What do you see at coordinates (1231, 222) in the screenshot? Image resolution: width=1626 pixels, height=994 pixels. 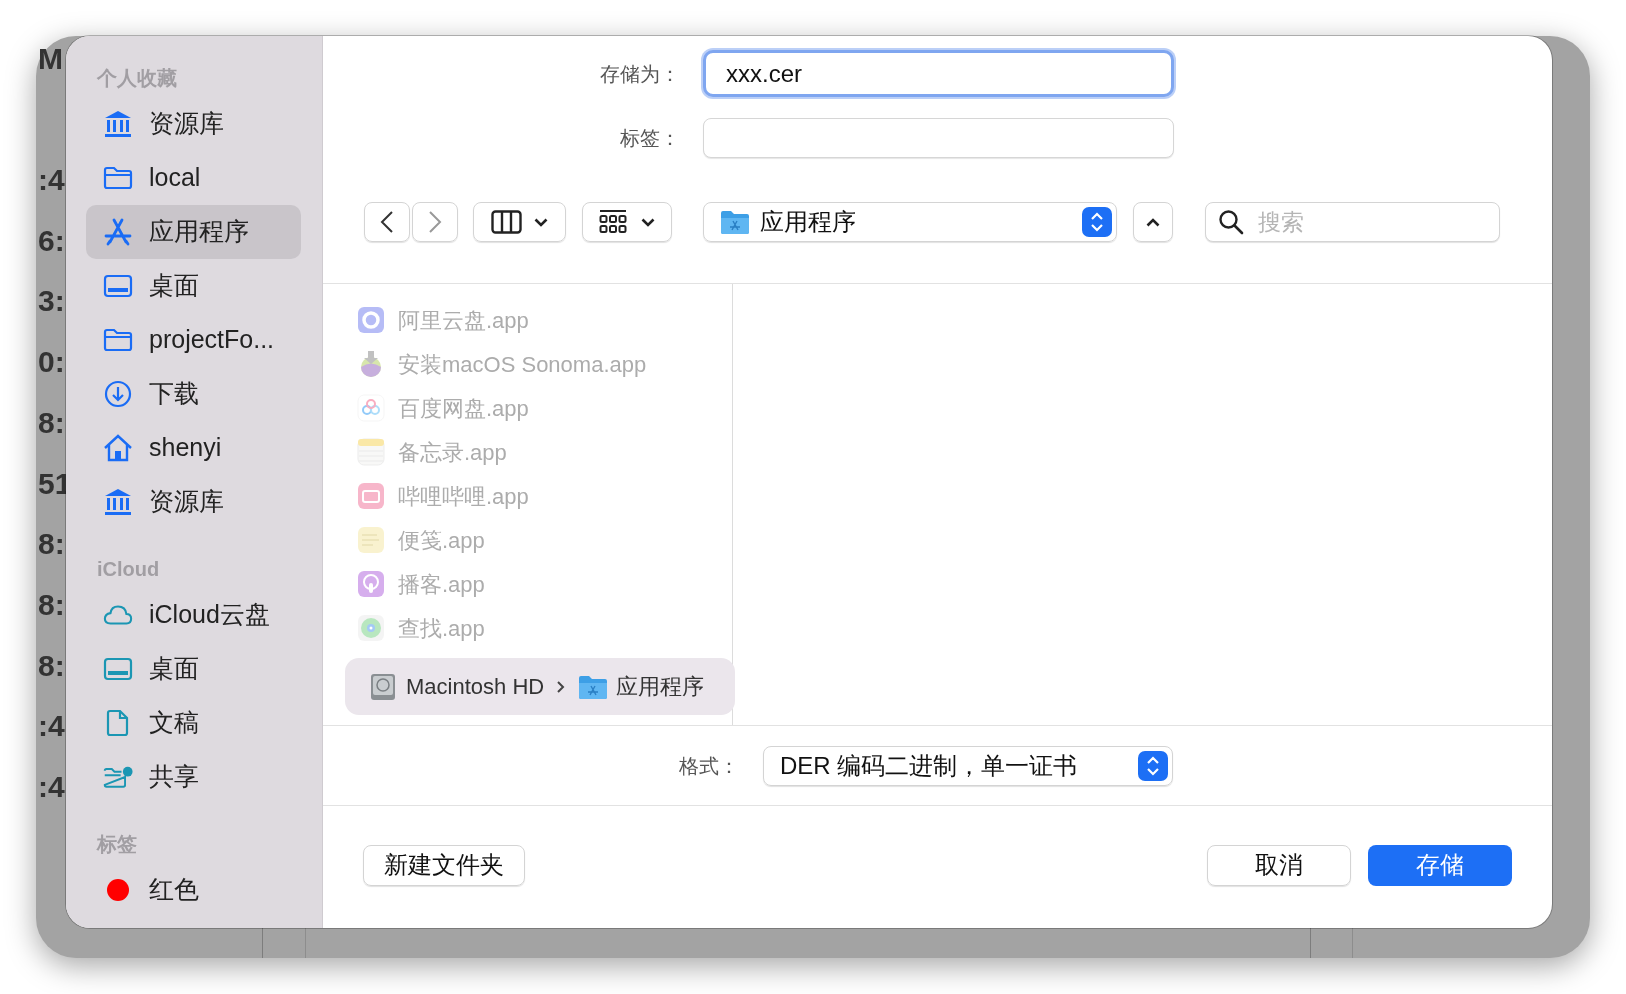 I see `search-icon` at bounding box center [1231, 222].